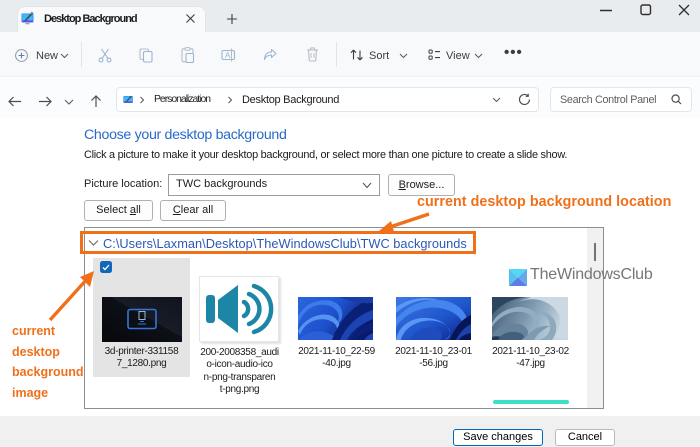 Image resolution: width=700 pixels, height=447 pixels. I want to click on svg-text: A, so click(228, 55).